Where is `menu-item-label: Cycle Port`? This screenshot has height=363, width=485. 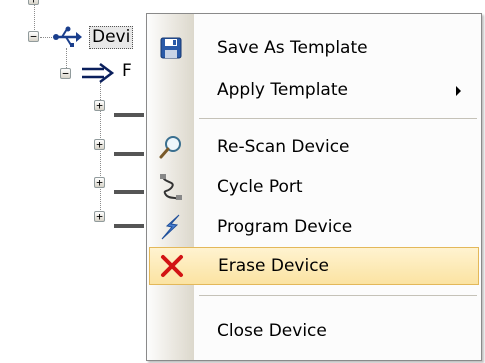
menu-item-label: Cycle Port is located at coordinates (260, 187).